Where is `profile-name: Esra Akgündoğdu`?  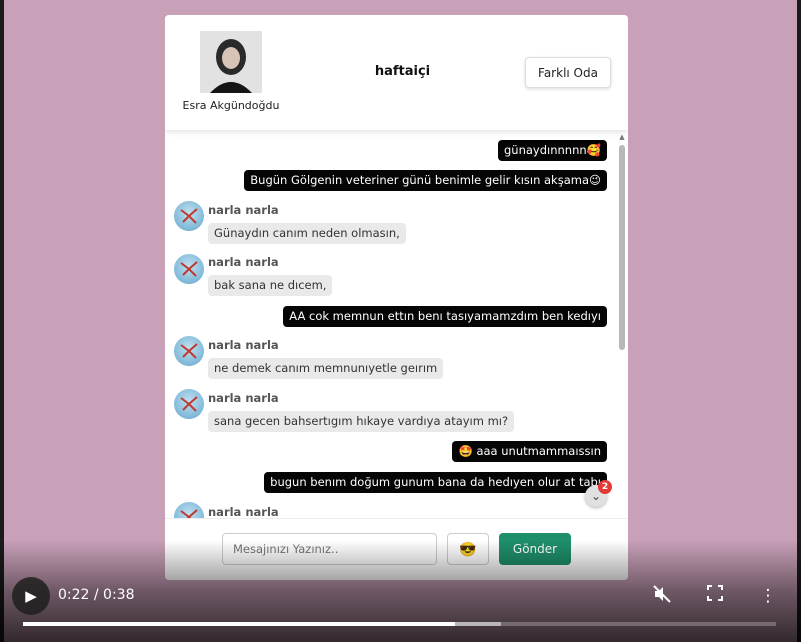 profile-name: Esra Akgündoğdu is located at coordinates (231, 105).